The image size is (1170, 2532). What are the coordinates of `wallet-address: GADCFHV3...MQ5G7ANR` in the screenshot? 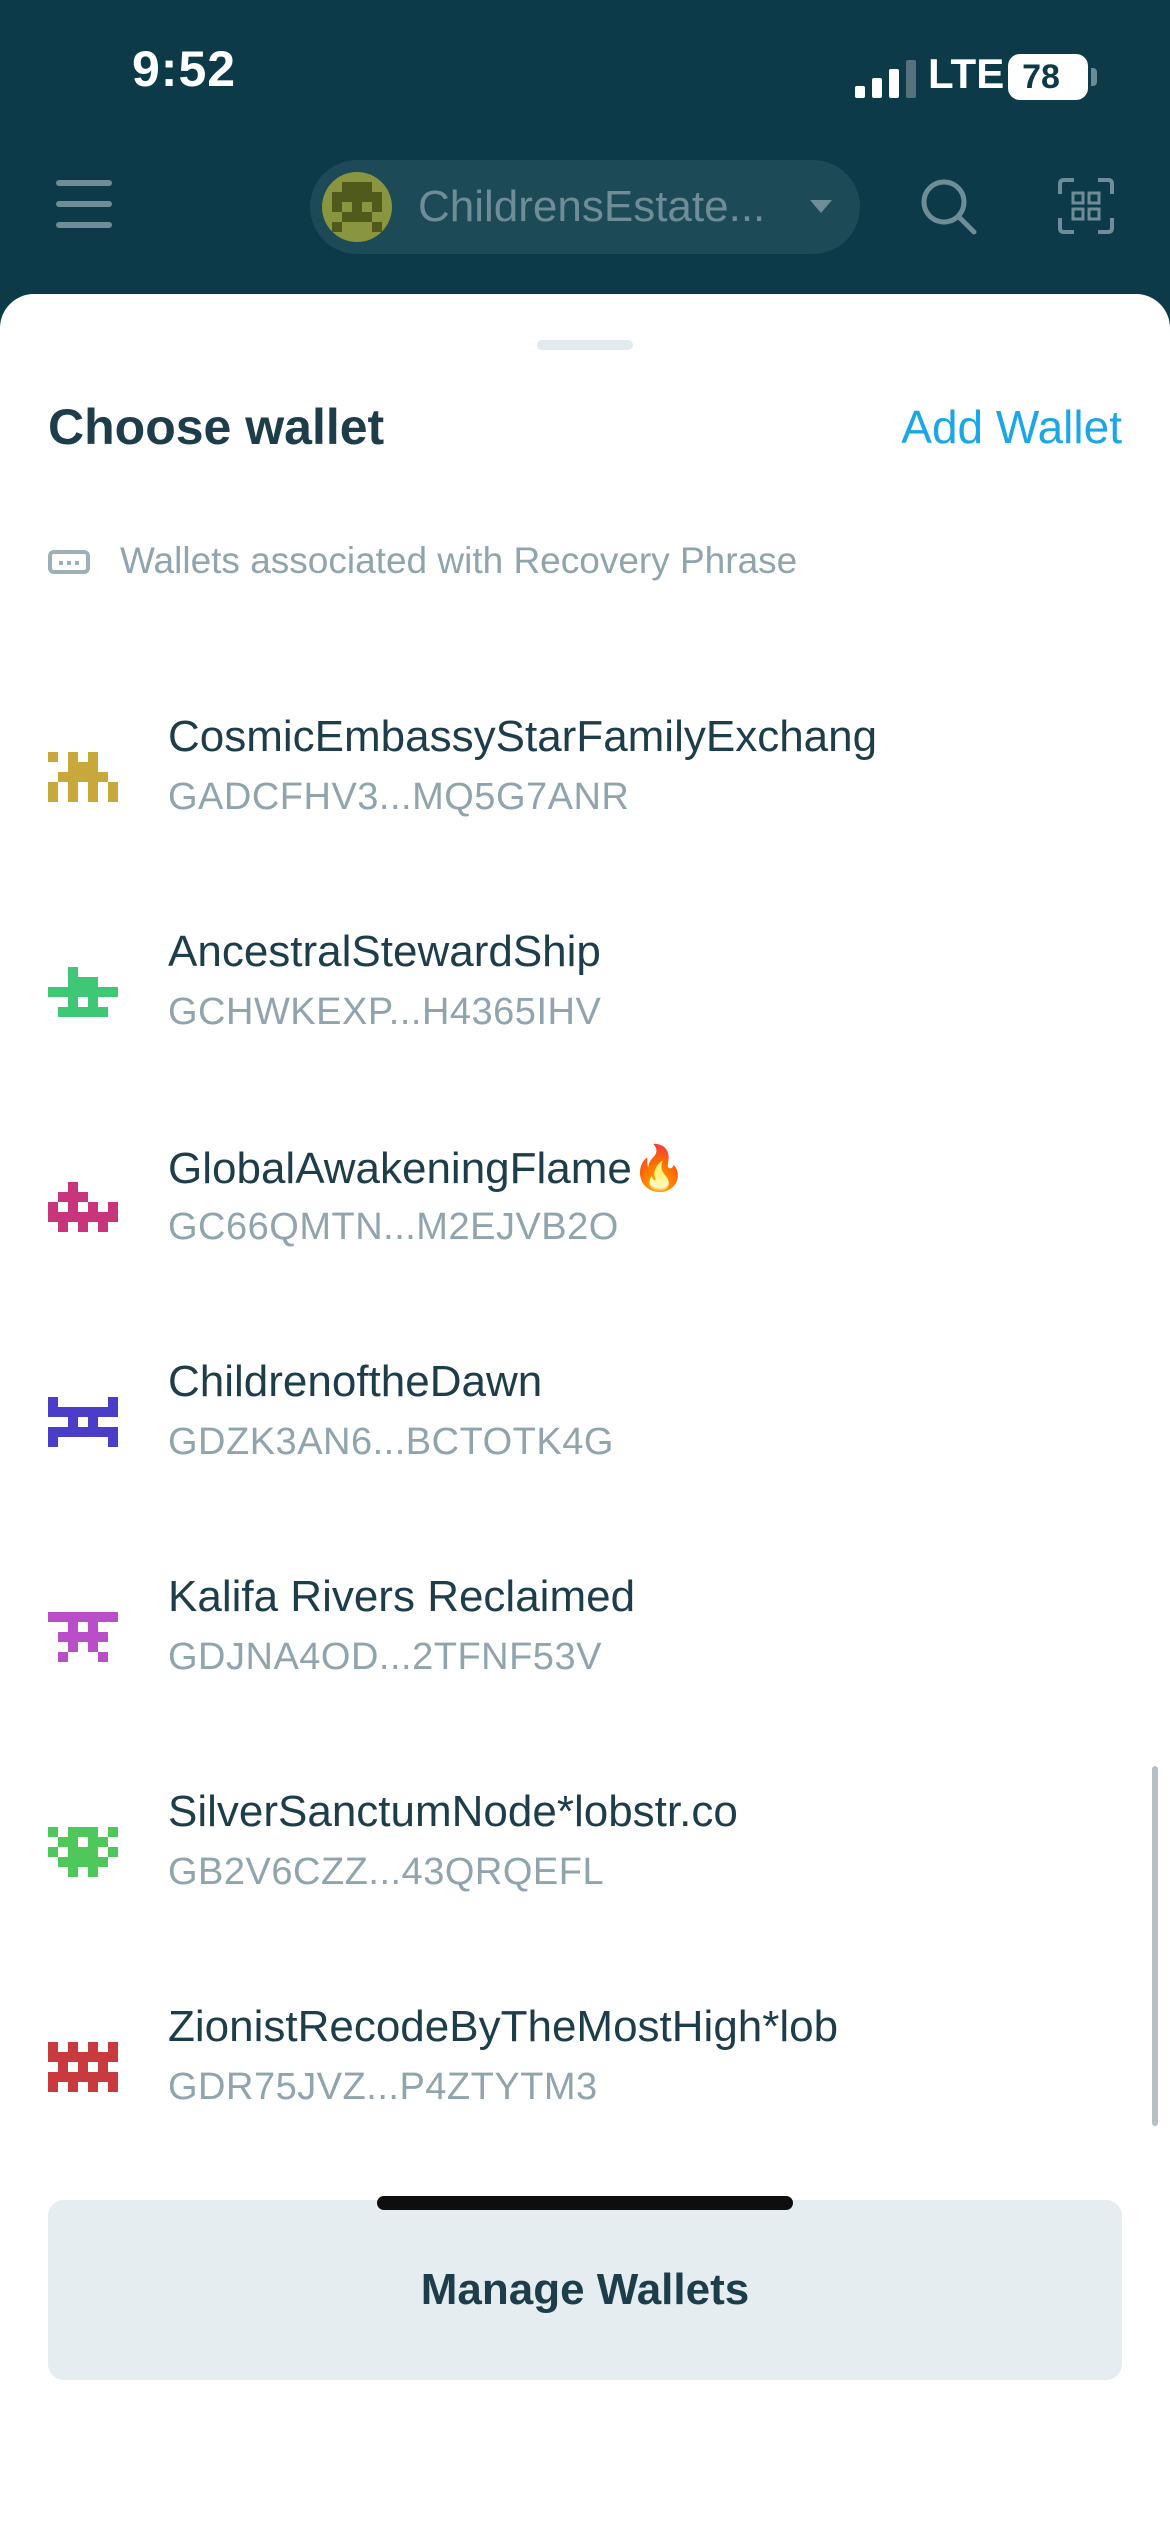 It's located at (399, 797).